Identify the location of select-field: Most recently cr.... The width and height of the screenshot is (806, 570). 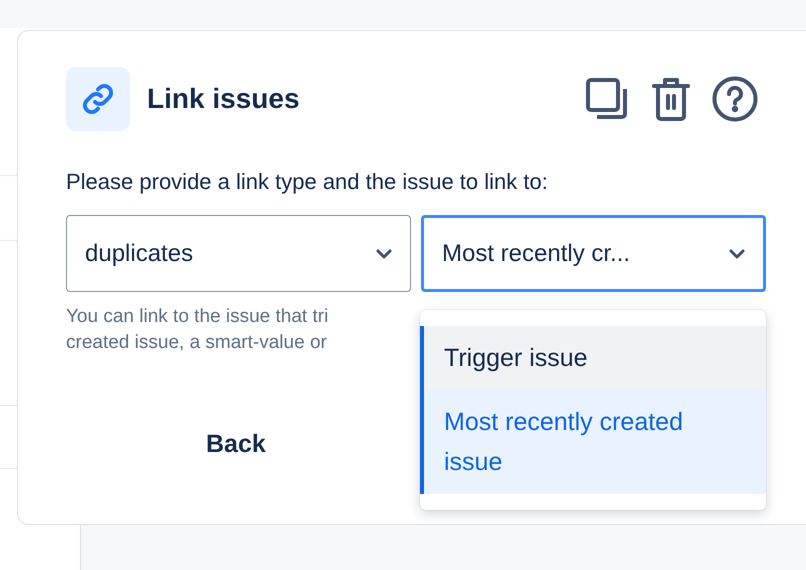
(593, 253).